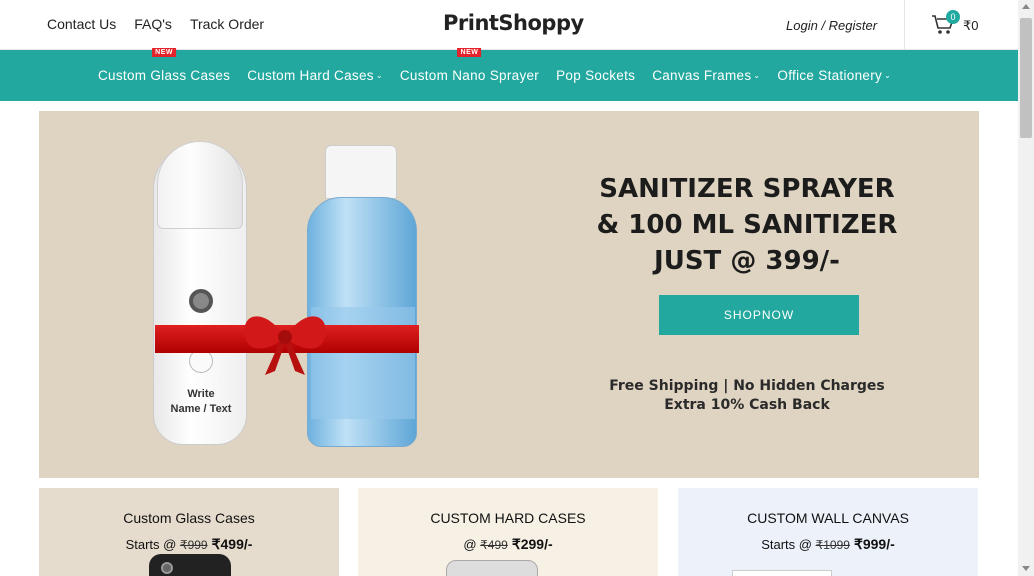 This screenshot has height=576, width=1034. Describe the element at coordinates (1026, 78) in the screenshot. I see `scrollbar-thumb` at that location.